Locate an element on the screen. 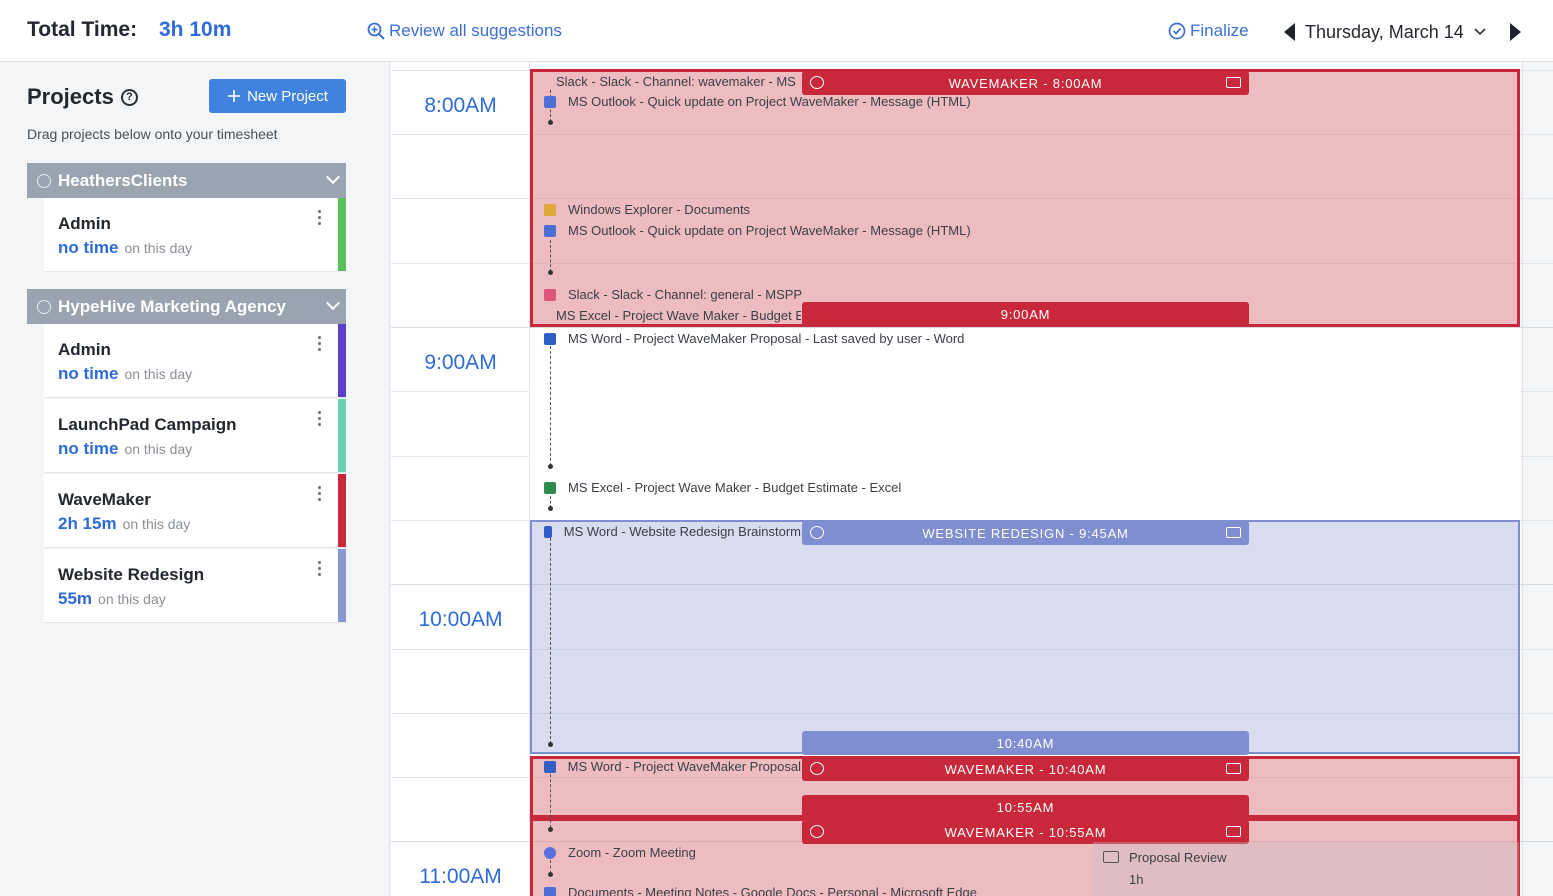  project-name: WaveMaker is located at coordinates (104, 499).